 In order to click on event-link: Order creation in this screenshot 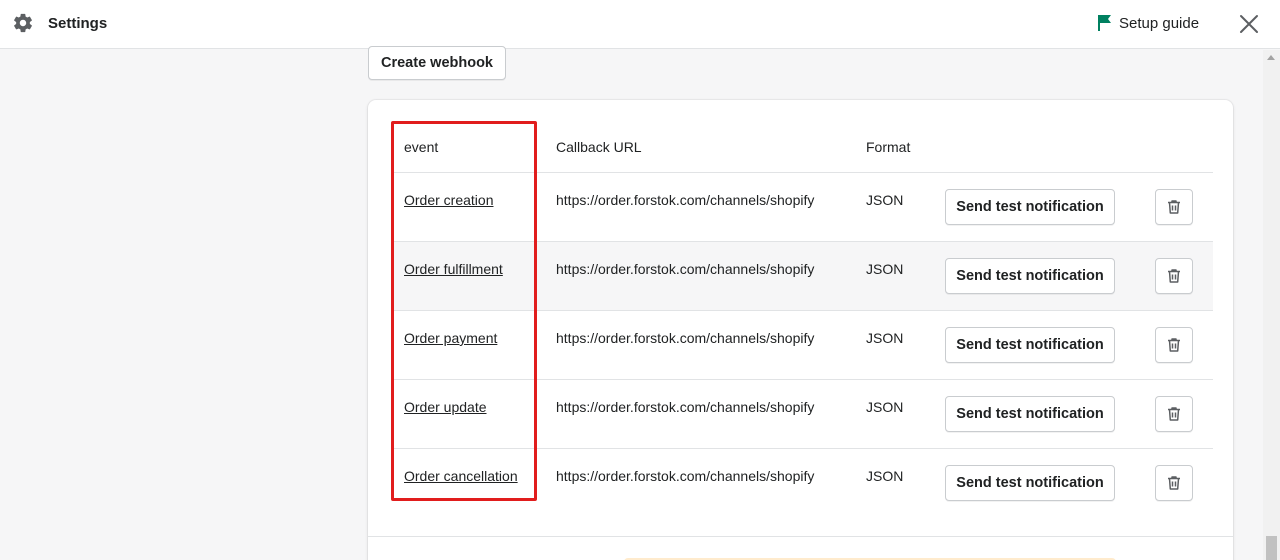, I will do `click(448, 200)`.